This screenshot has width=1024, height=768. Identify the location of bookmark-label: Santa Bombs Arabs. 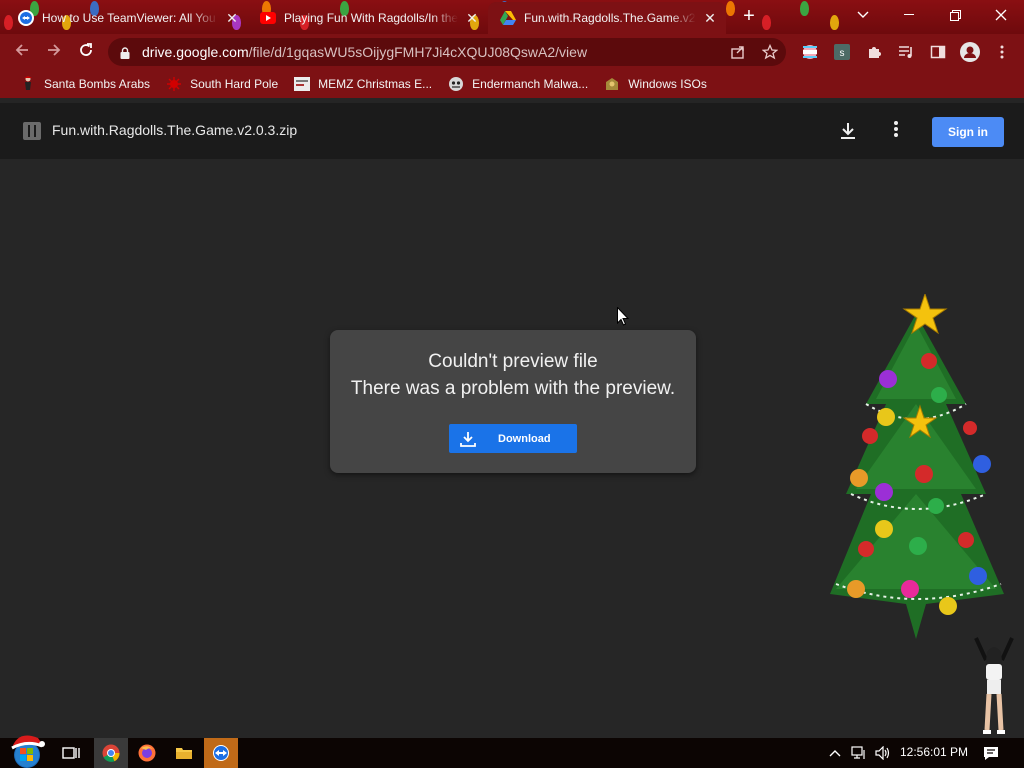
(97, 84).